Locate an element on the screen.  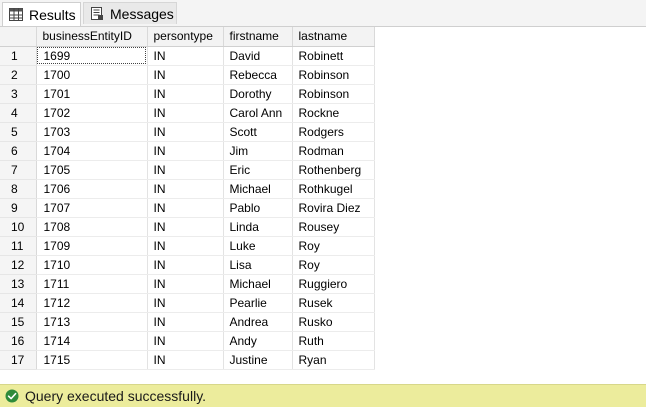
row-number-cell: 8 is located at coordinates (18, 189).